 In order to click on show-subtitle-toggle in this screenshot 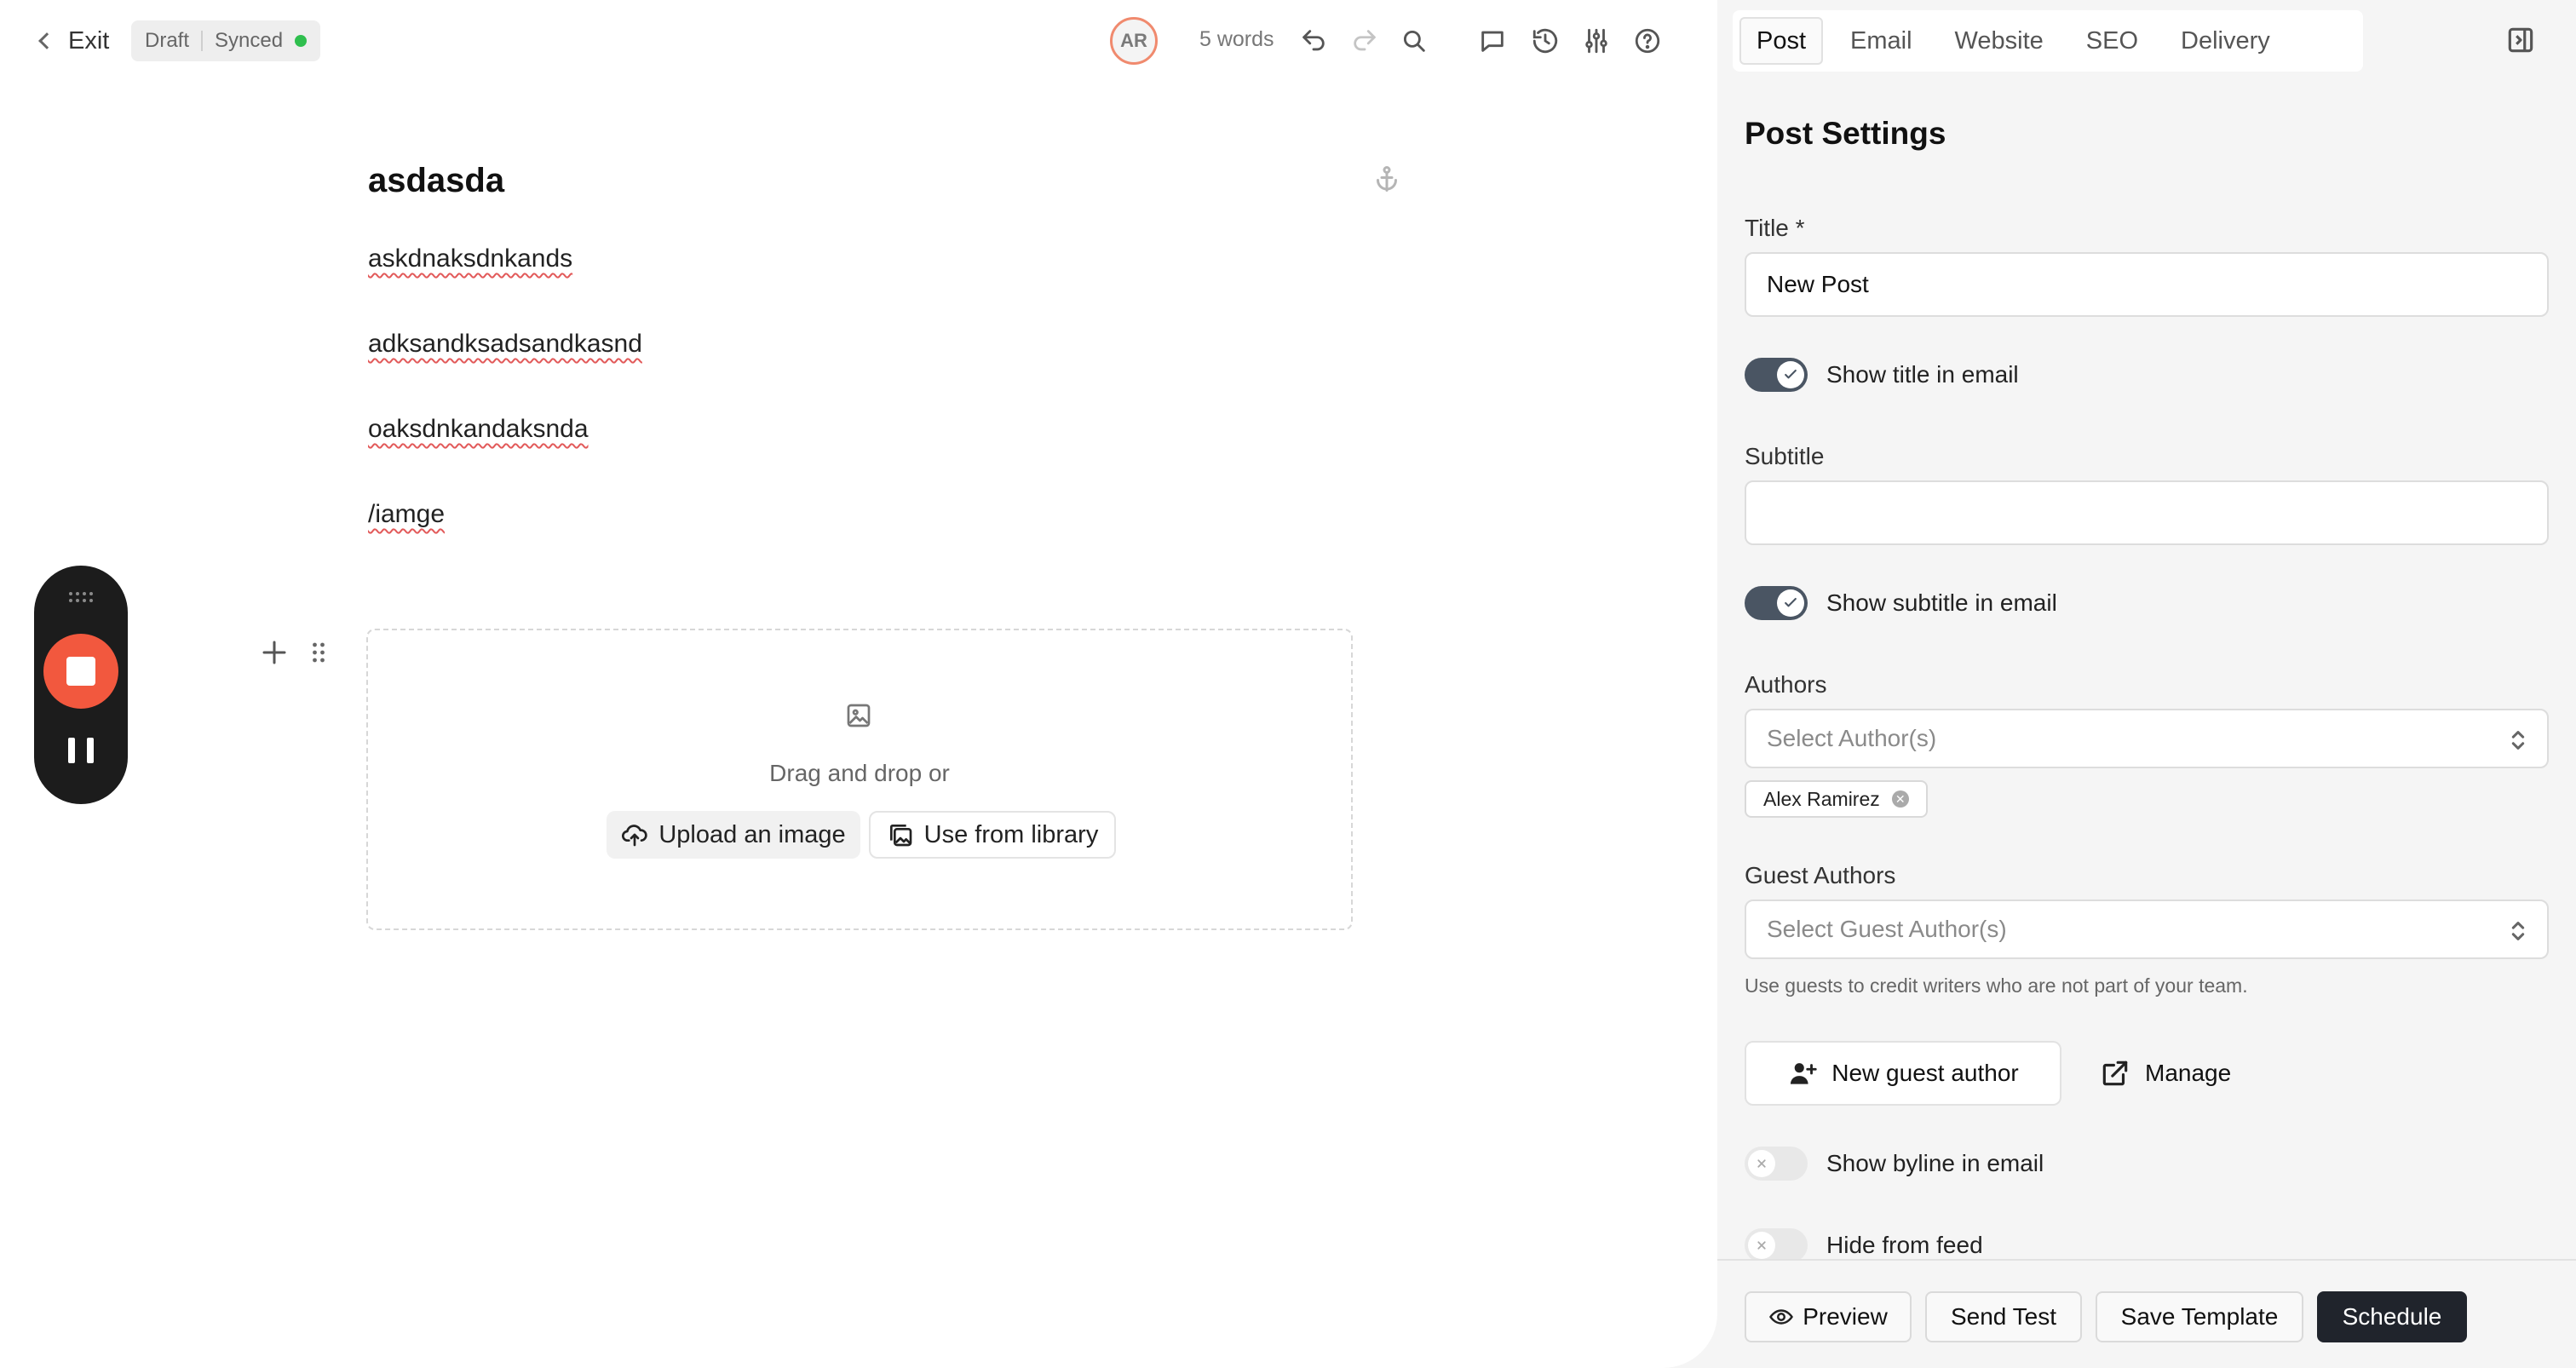, I will do `click(1776, 603)`.